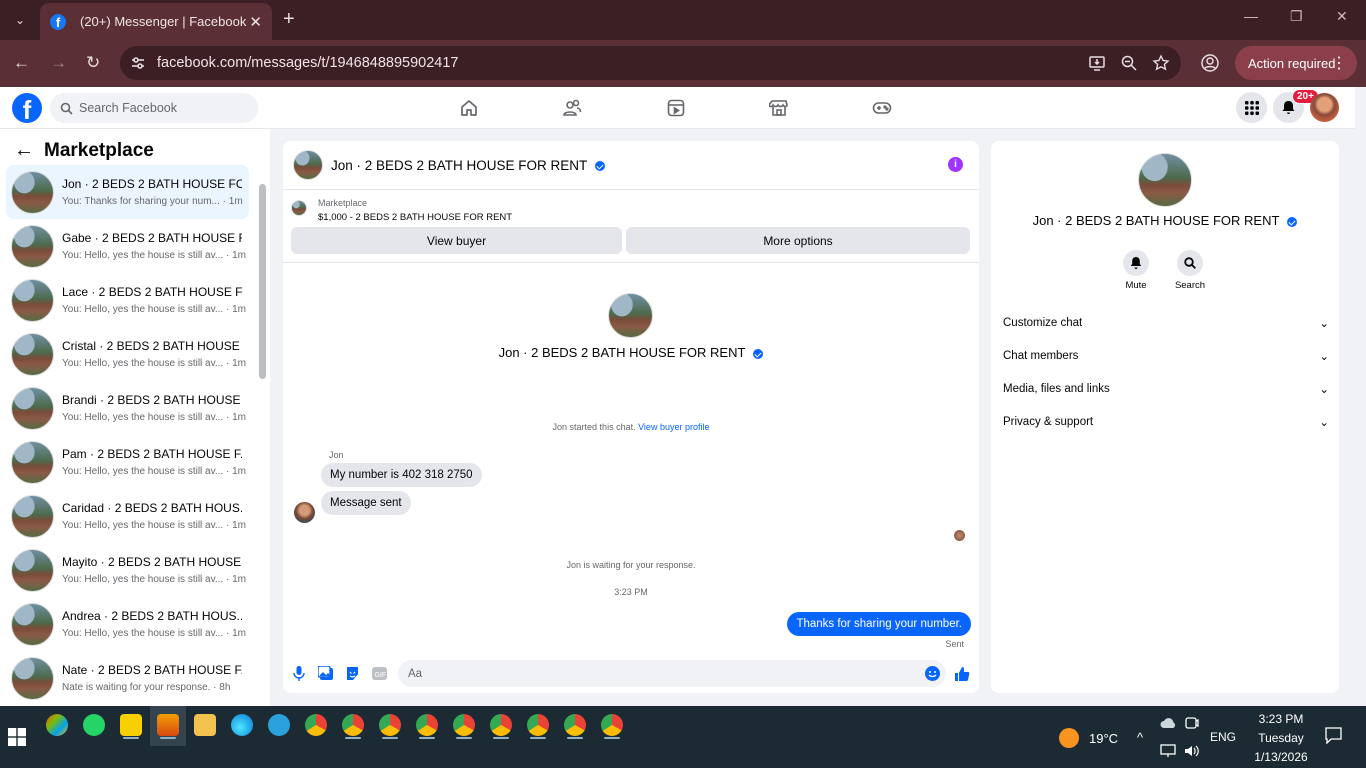 The width and height of the screenshot is (1366, 768). I want to click on chat-members-row: Chat members ⌄, so click(1166, 356).